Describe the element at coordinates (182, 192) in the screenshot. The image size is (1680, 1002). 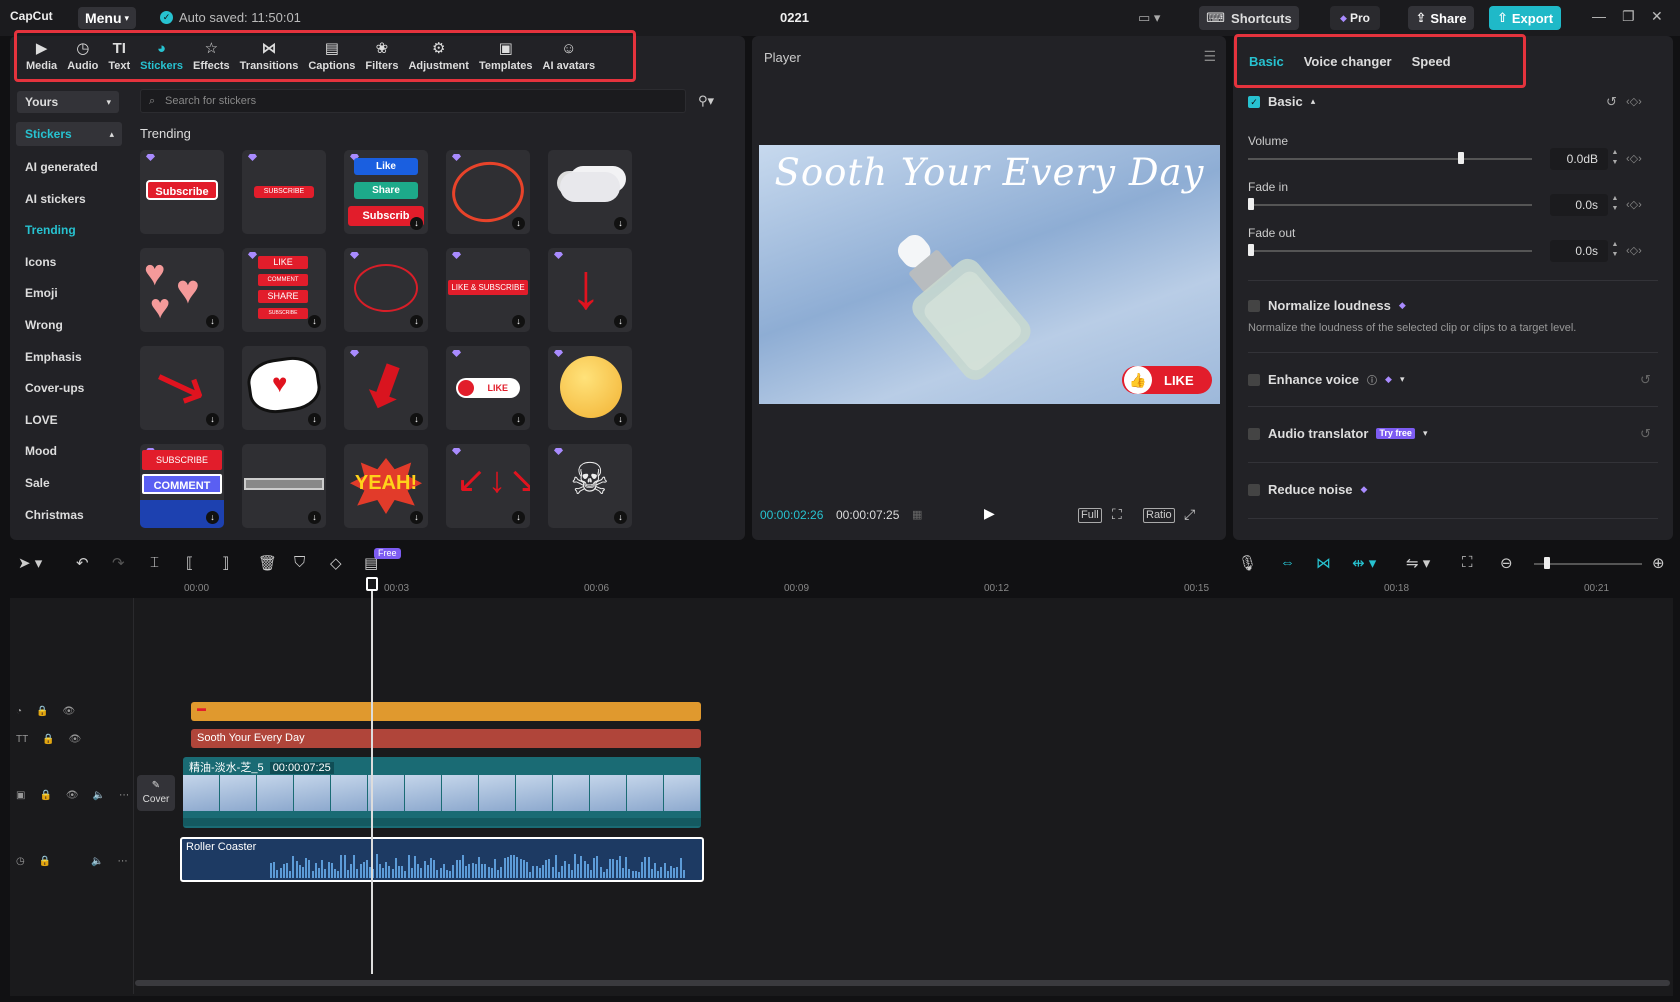
I see `sticker-subscribe-red: Subscribe` at that location.